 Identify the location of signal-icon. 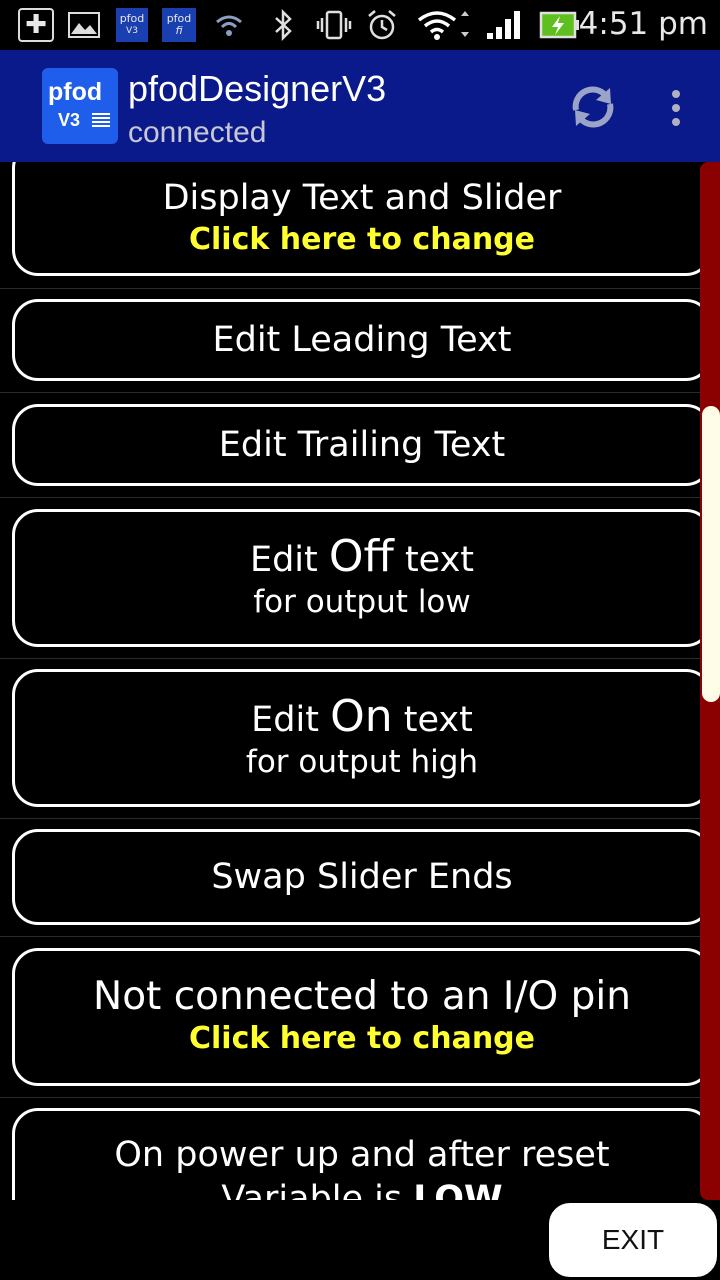
(504, 25).